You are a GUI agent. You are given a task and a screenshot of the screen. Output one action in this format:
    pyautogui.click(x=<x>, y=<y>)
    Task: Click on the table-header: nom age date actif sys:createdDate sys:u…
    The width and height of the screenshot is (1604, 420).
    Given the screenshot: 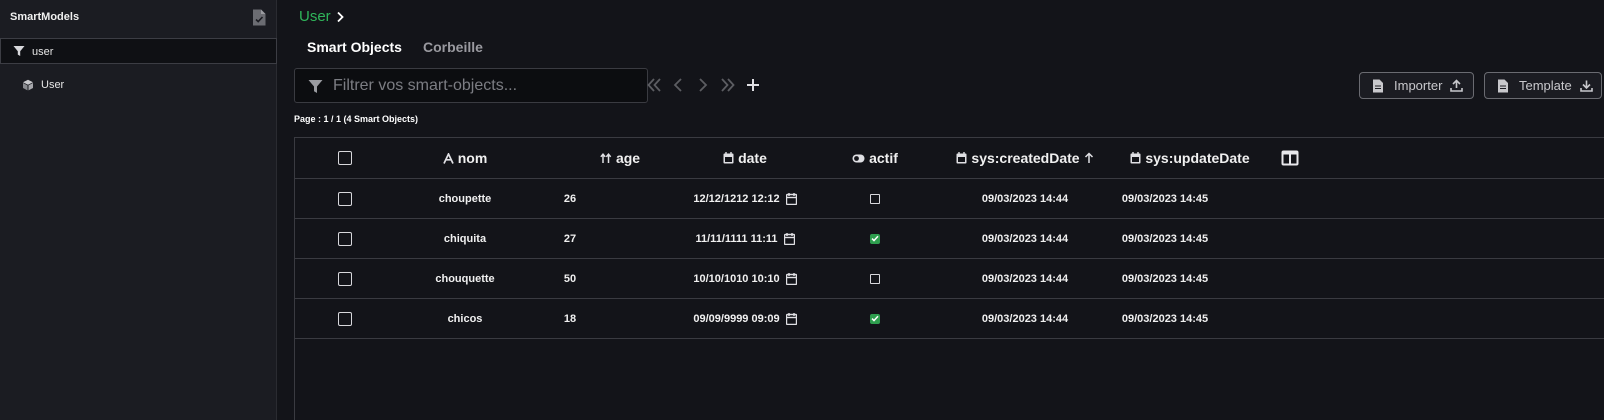 What is the action you would take?
    pyautogui.click(x=949, y=158)
    